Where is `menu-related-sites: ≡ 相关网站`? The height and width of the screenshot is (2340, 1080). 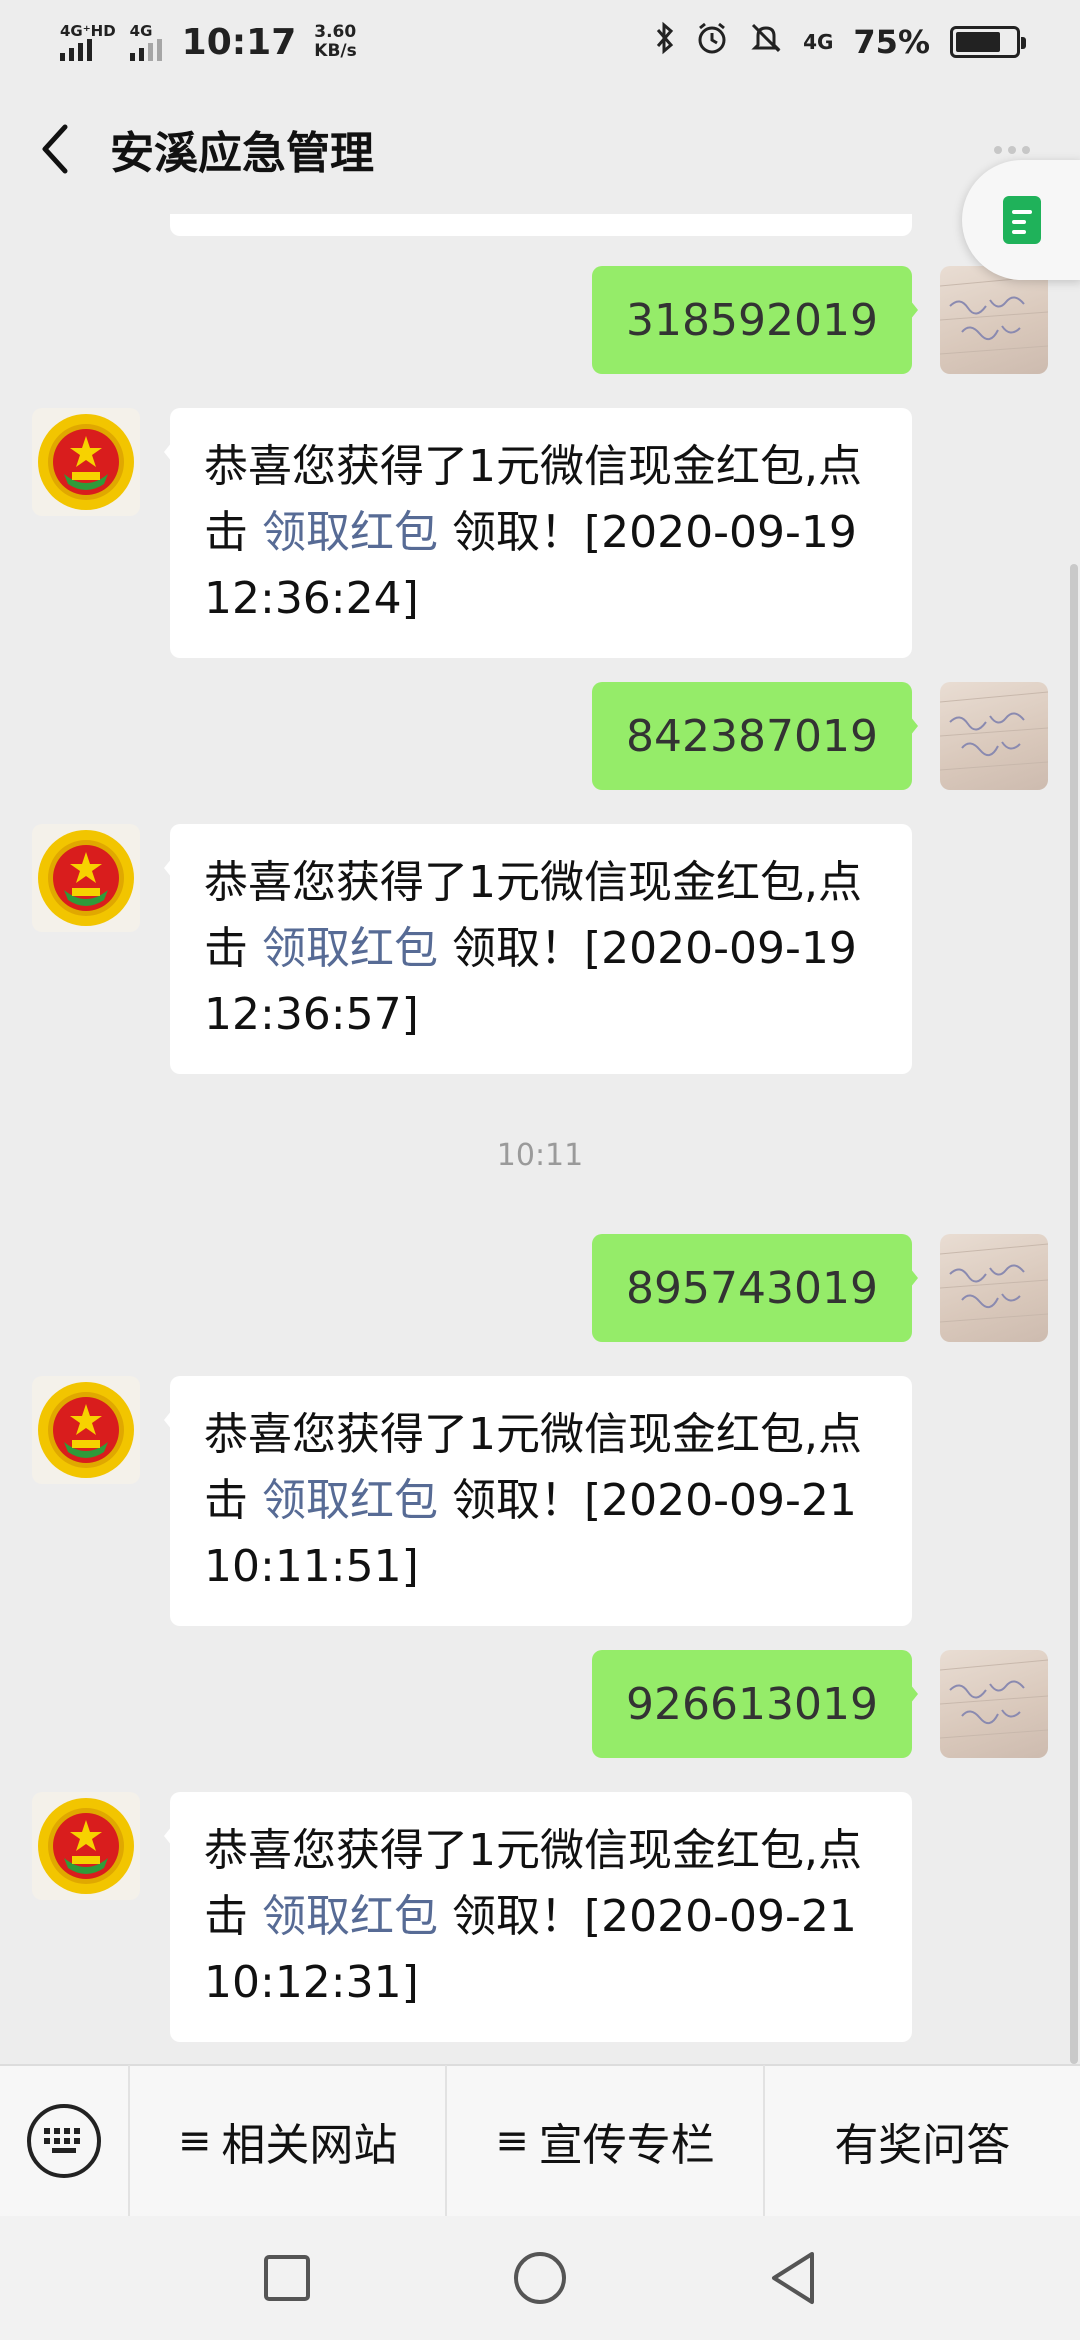 menu-related-sites: ≡ 相关网站 is located at coordinates (289, 2141).